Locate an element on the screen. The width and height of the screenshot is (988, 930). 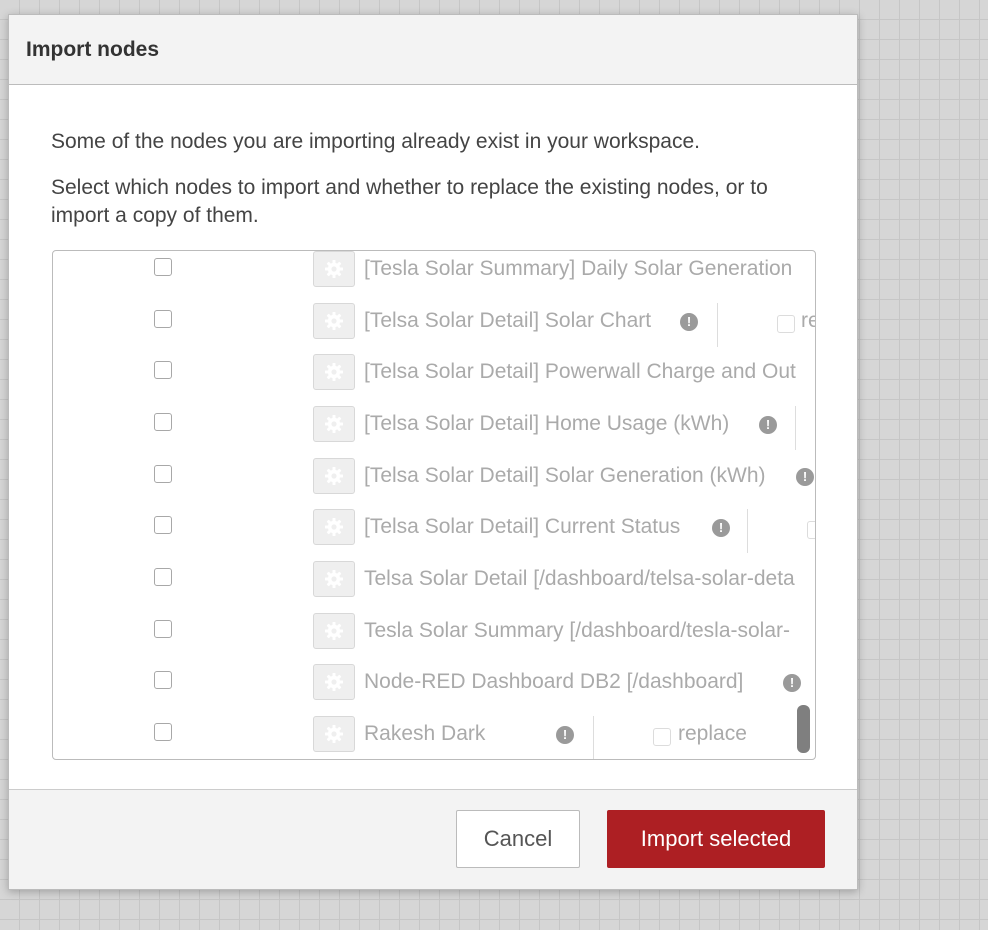
replace-label: replace is located at coordinates (712, 733).